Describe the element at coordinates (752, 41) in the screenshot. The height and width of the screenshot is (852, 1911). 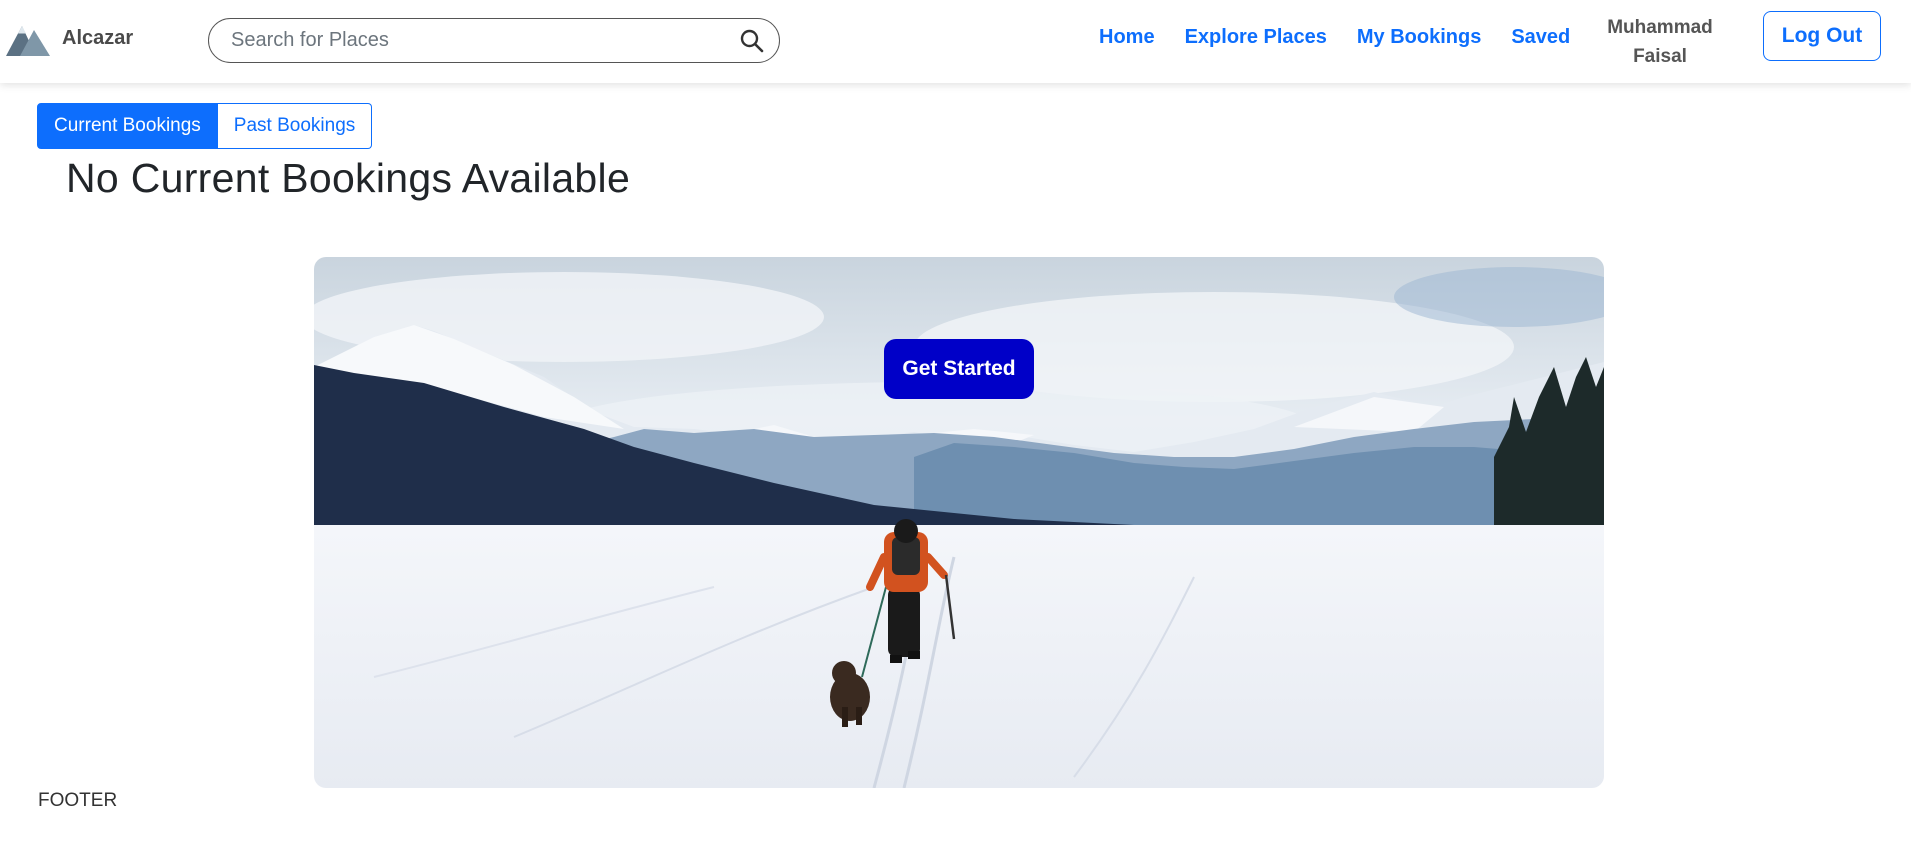
I see `search-icon` at that location.